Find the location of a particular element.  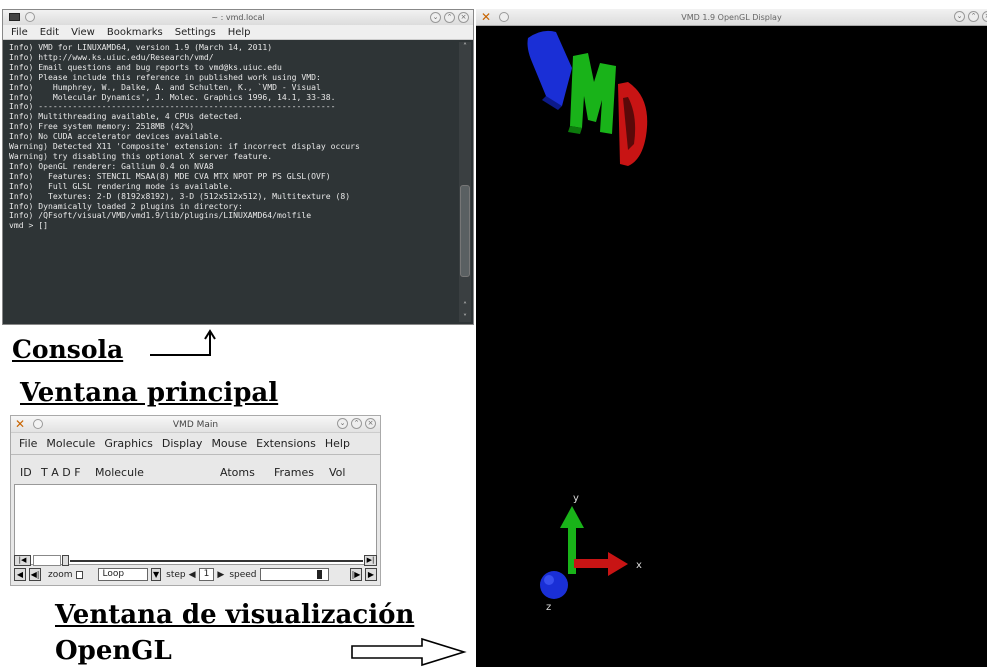

label-display-window: Ventana de visualización is located at coordinates (235, 615).